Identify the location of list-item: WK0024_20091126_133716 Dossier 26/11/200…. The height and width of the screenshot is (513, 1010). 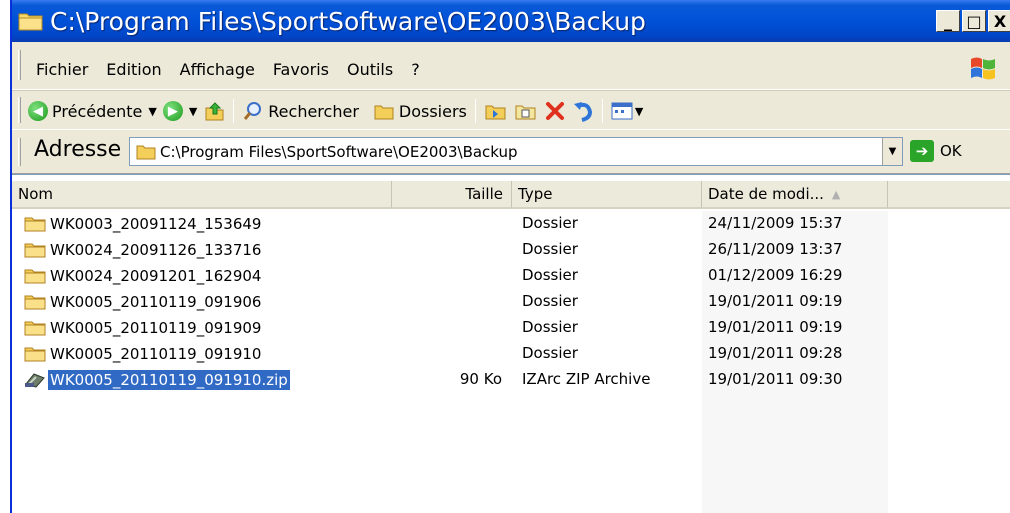
(511, 250).